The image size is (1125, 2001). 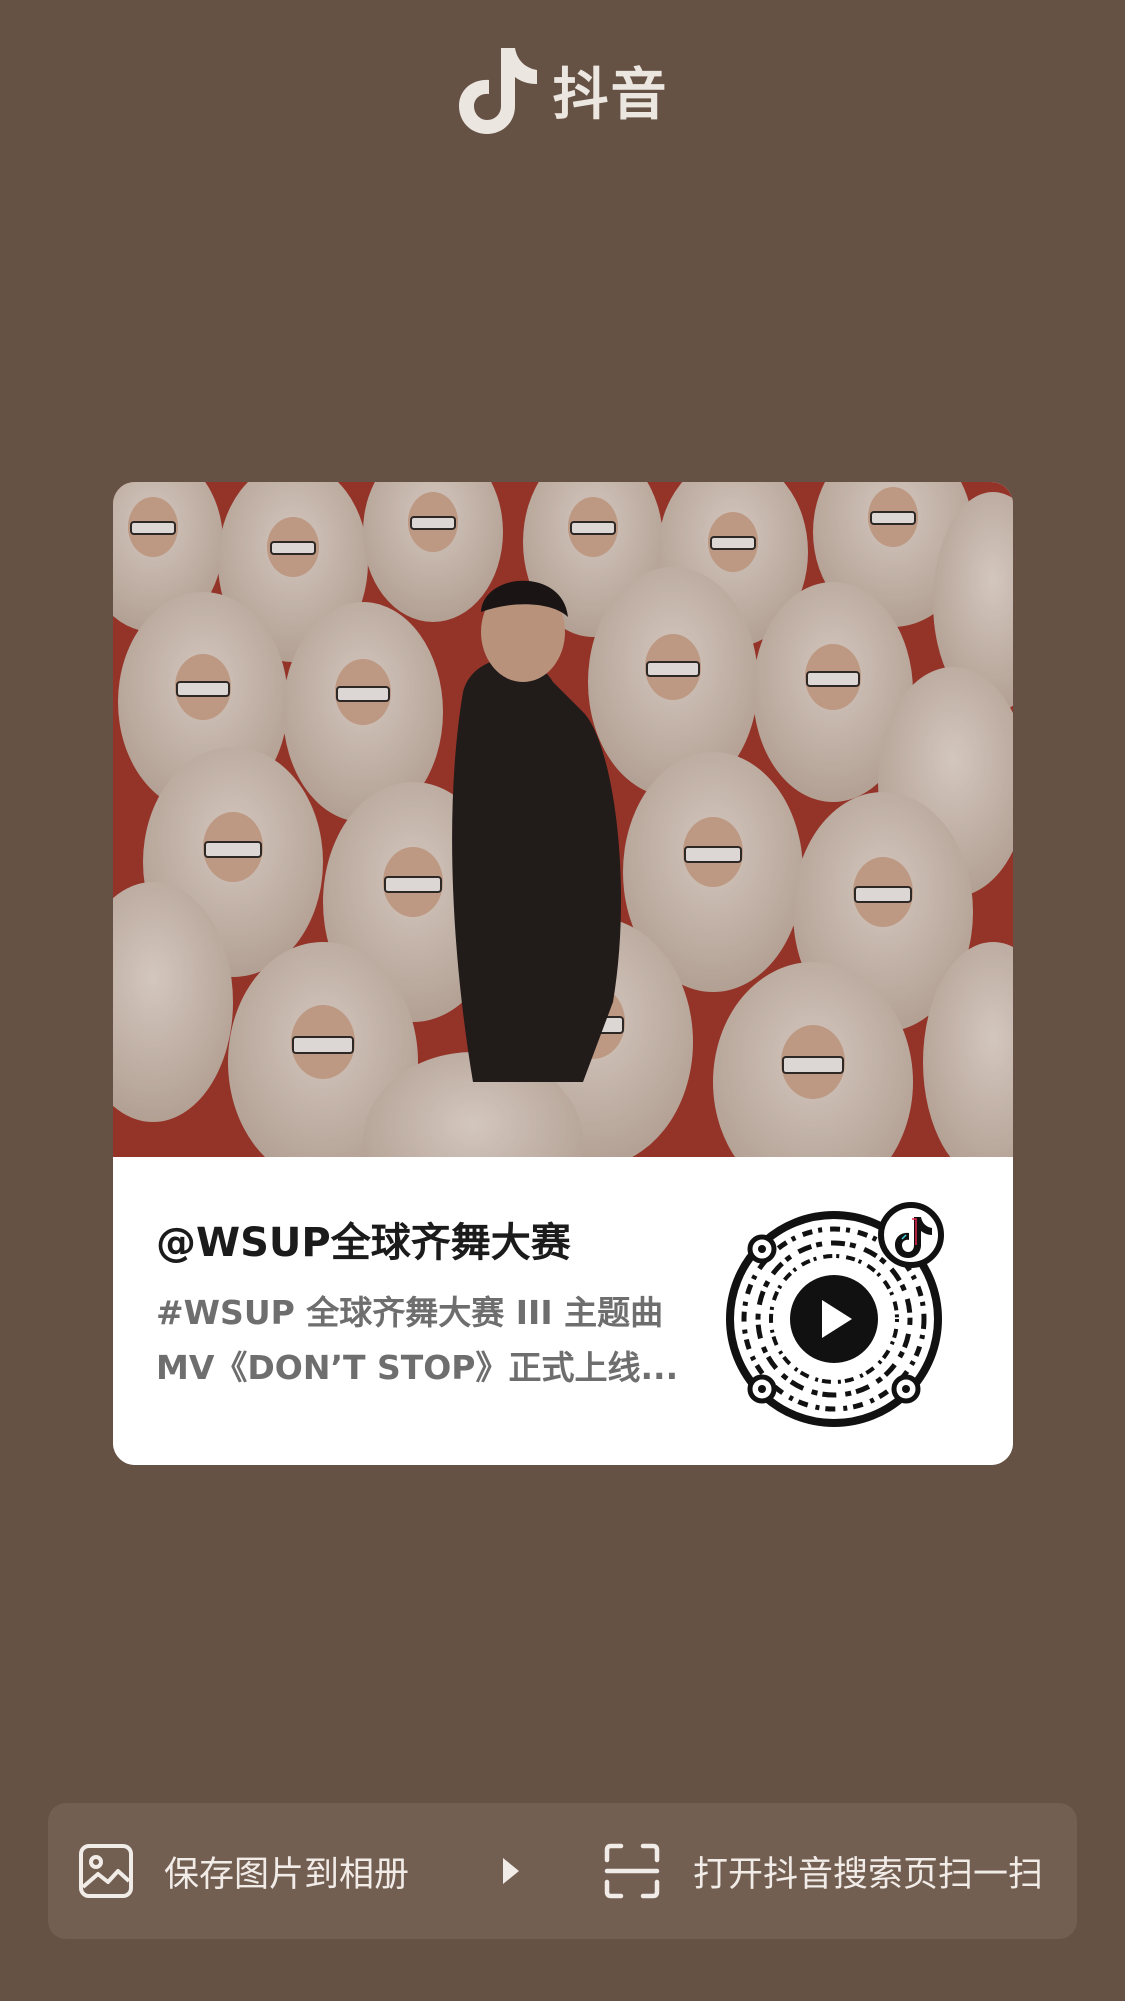 What do you see at coordinates (562, 1871) in the screenshot?
I see `bottom-action-bar: 保存图片到相册 打开抖音搜索页扫一扫` at bounding box center [562, 1871].